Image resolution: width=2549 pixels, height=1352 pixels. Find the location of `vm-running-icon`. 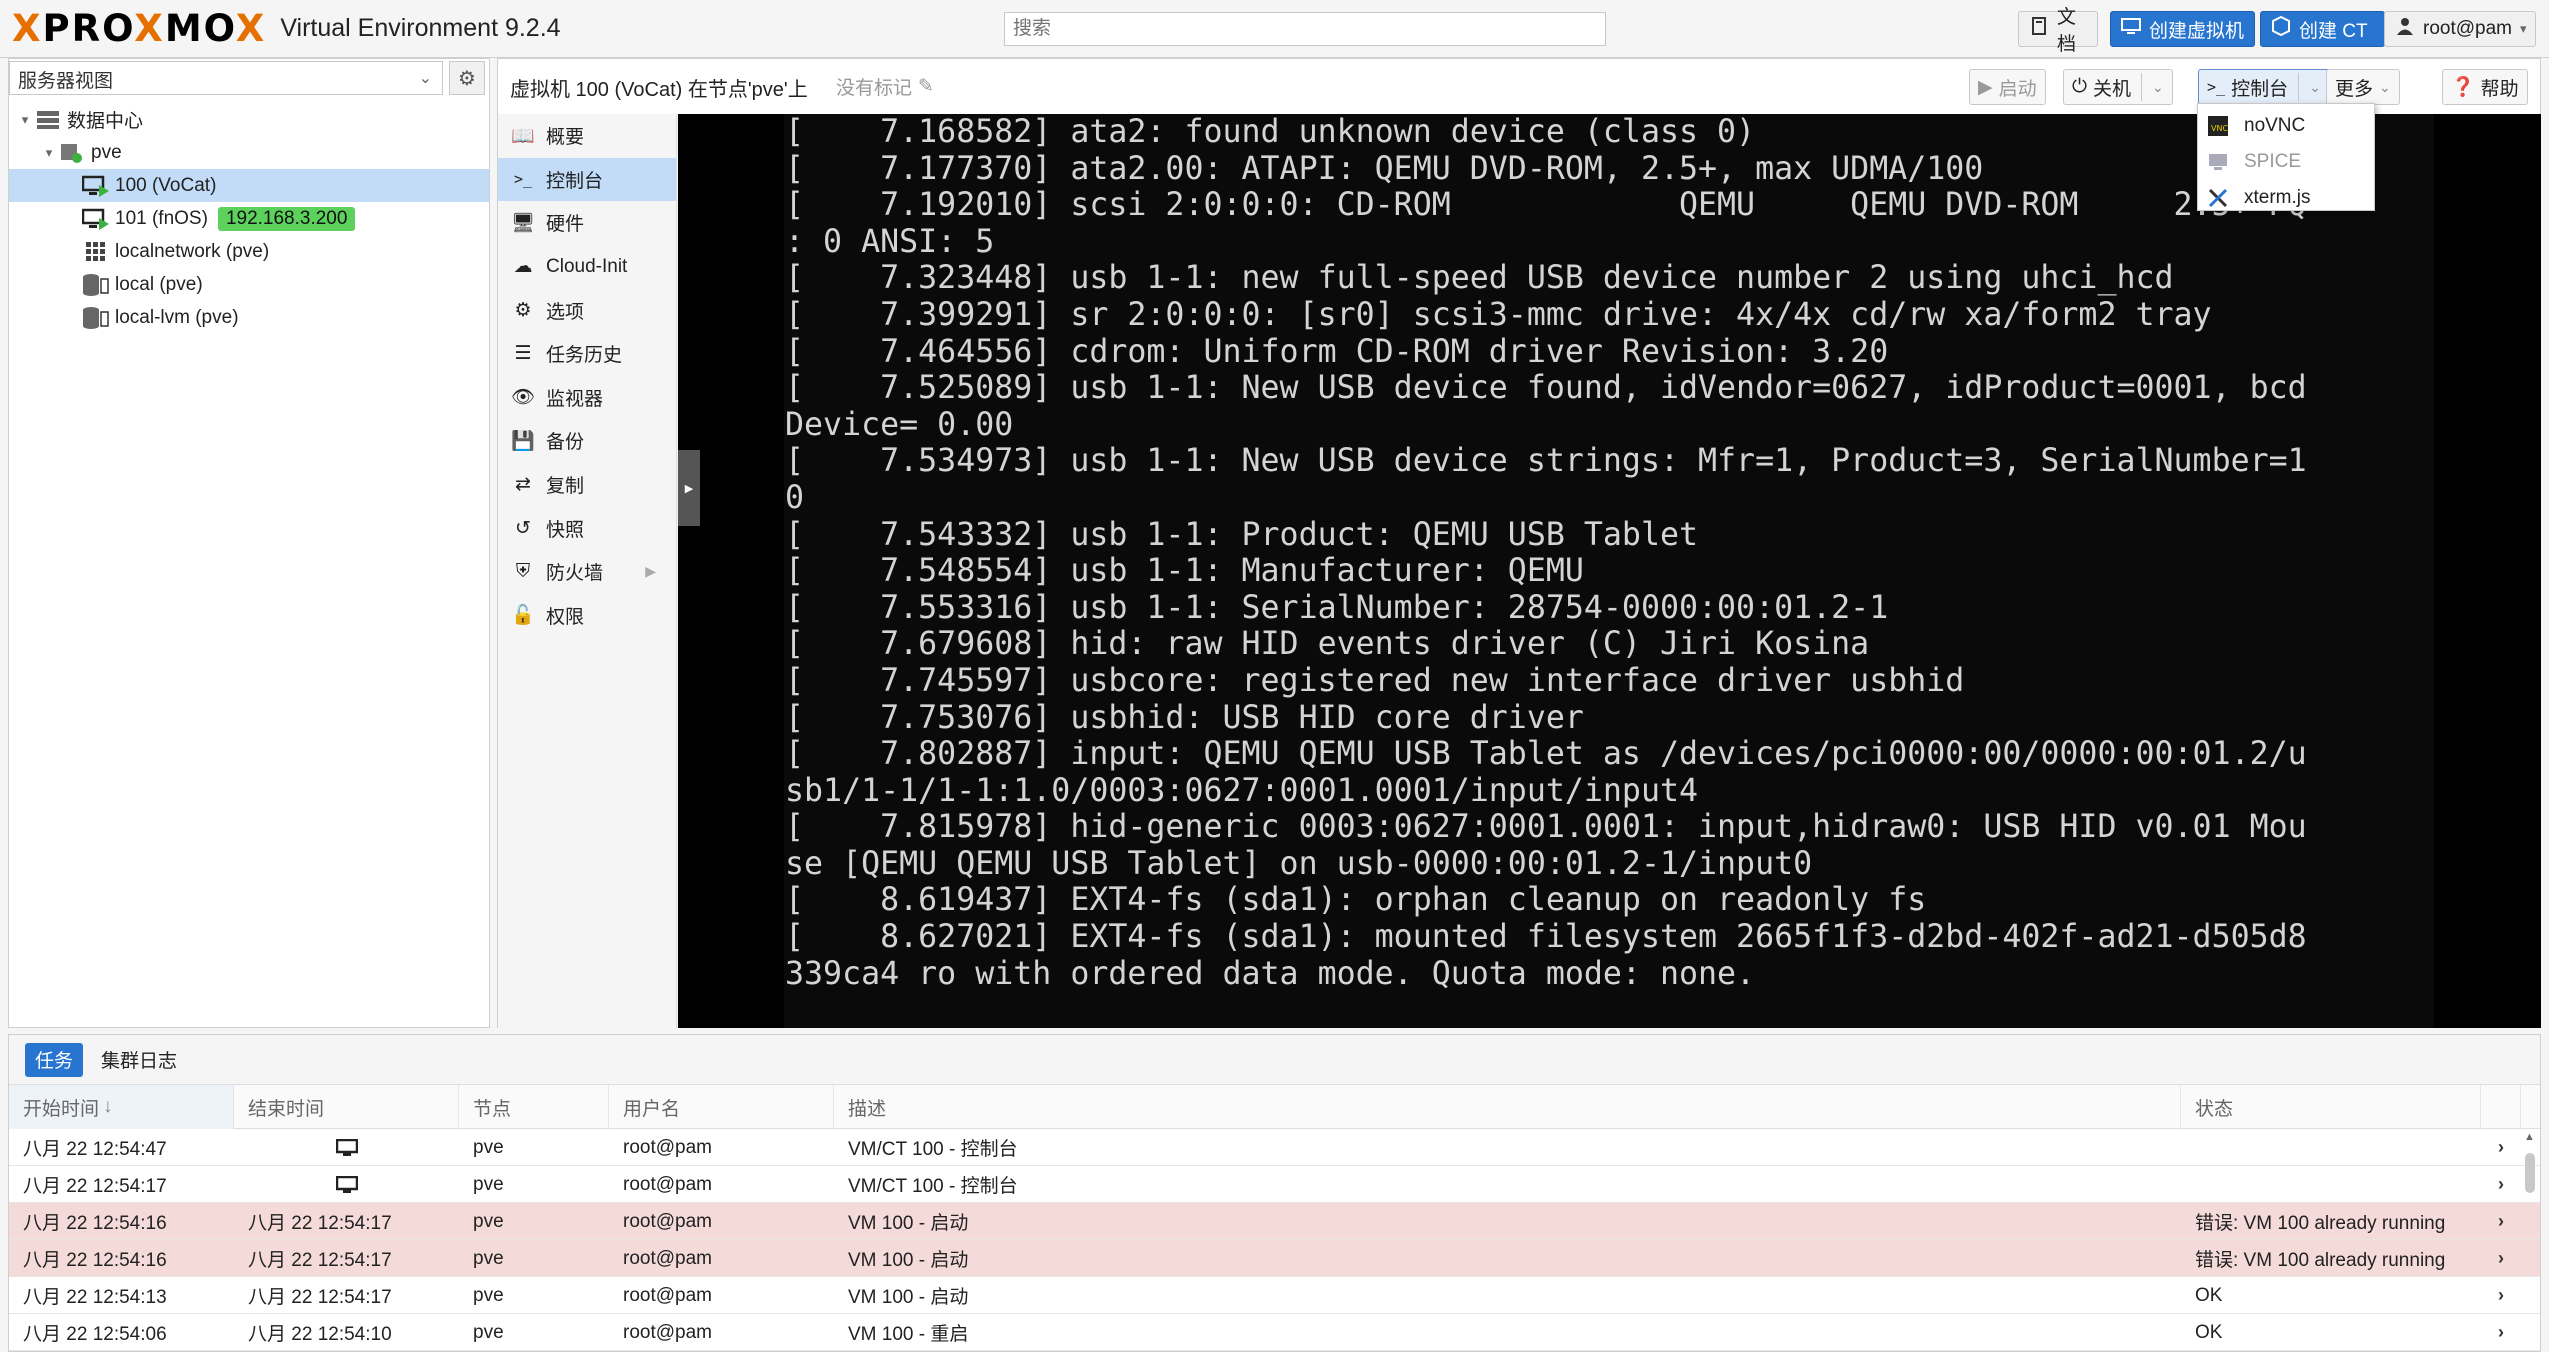

vm-running-icon is located at coordinates (96, 186).